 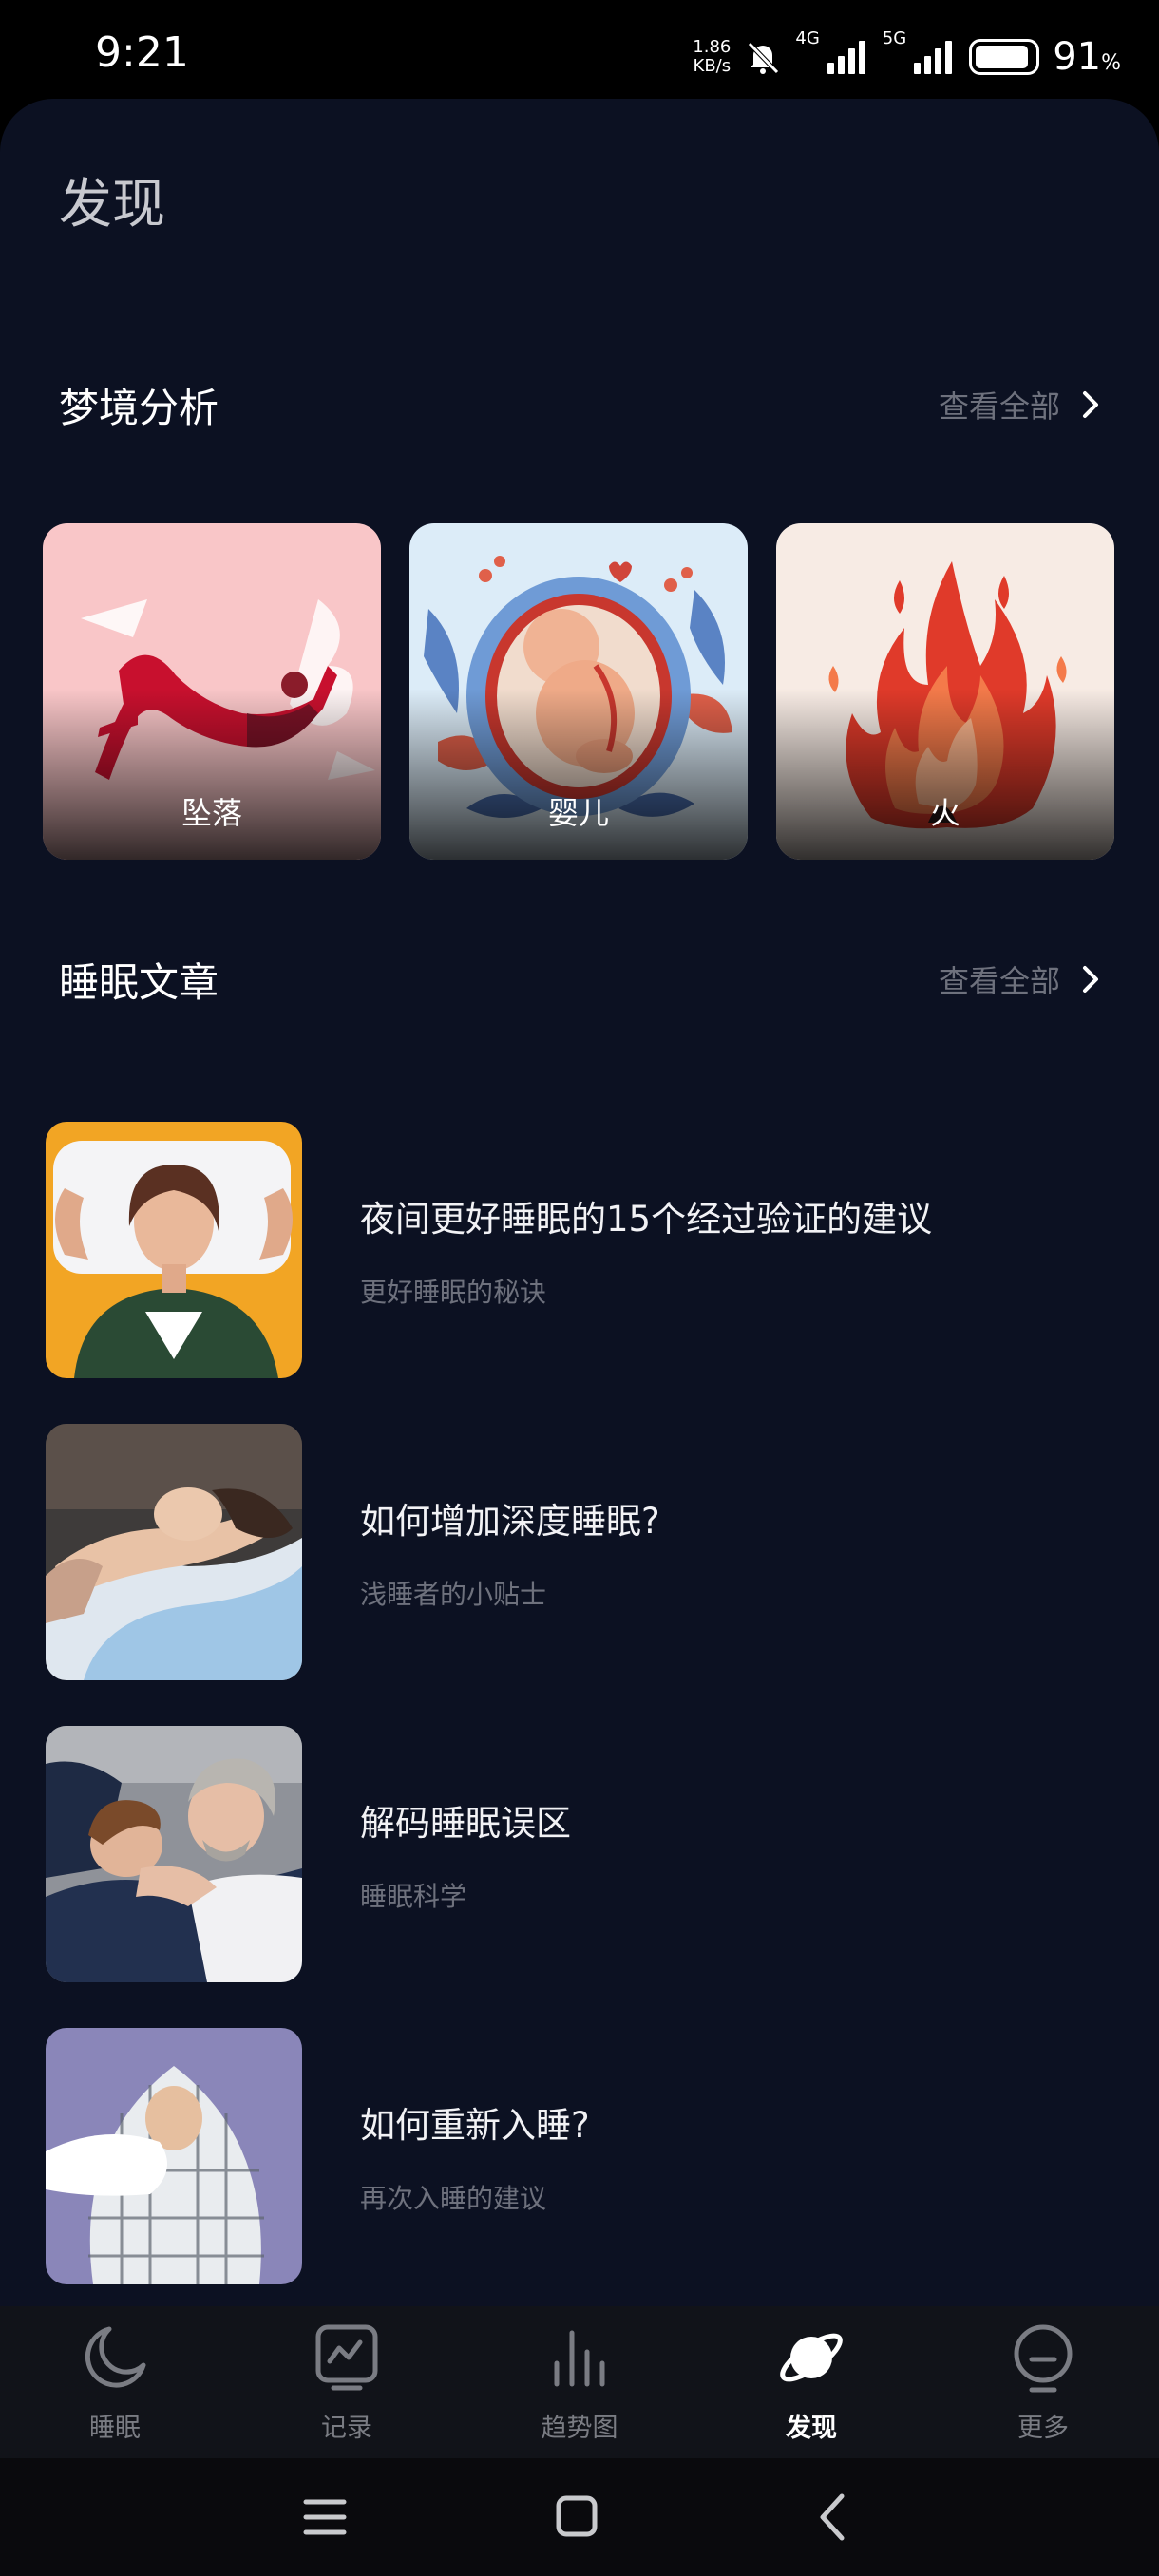 I want to click on article-subtitle: 睡眠科学, so click(x=413, y=1896).